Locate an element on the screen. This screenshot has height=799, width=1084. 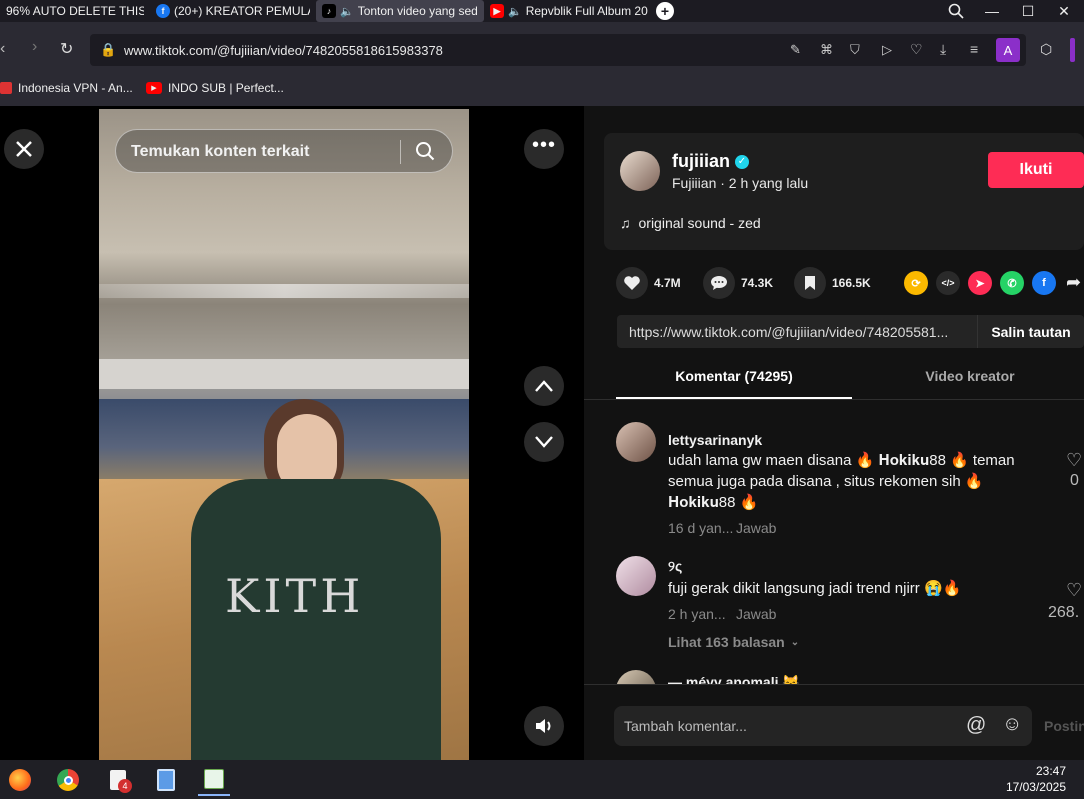
comment-stat: 74.3K is located at coordinates (738, 283).